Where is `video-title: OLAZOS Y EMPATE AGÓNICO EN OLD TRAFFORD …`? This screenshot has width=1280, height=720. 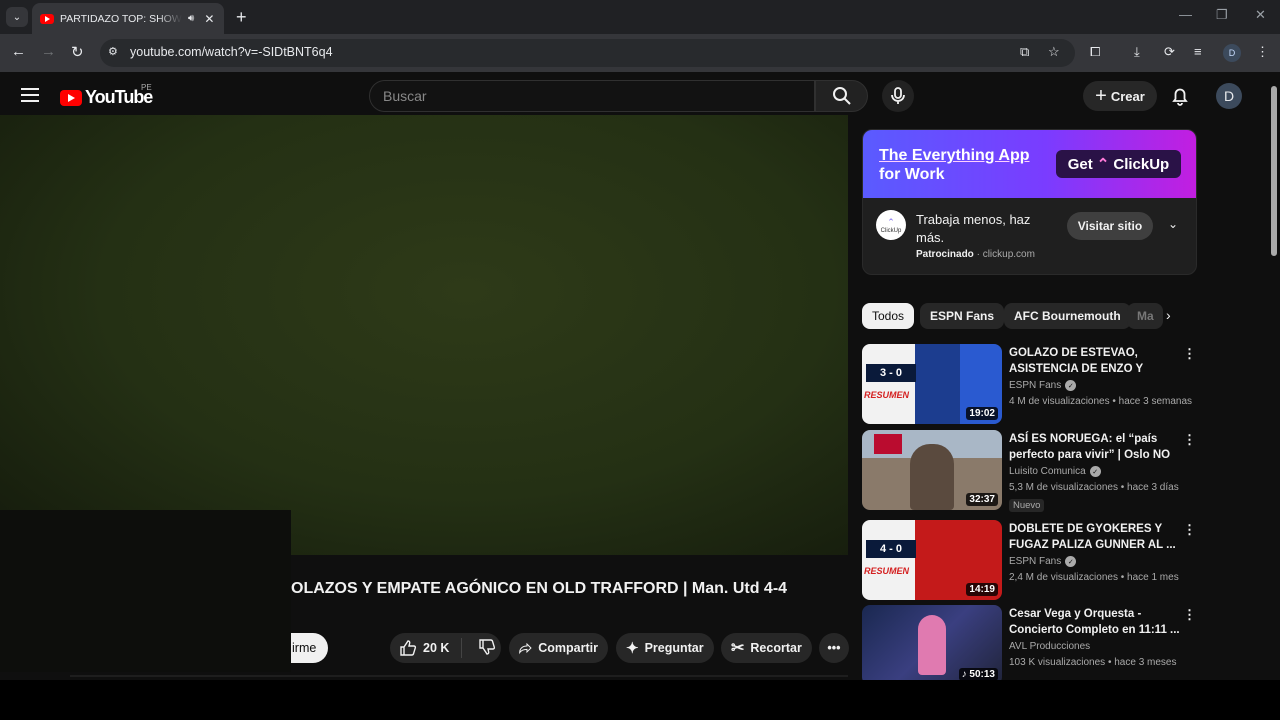 video-title: OLAZOS Y EMPATE AGÓNICO EN OLD TRAFFORD … is located at coordinates (539, 588).